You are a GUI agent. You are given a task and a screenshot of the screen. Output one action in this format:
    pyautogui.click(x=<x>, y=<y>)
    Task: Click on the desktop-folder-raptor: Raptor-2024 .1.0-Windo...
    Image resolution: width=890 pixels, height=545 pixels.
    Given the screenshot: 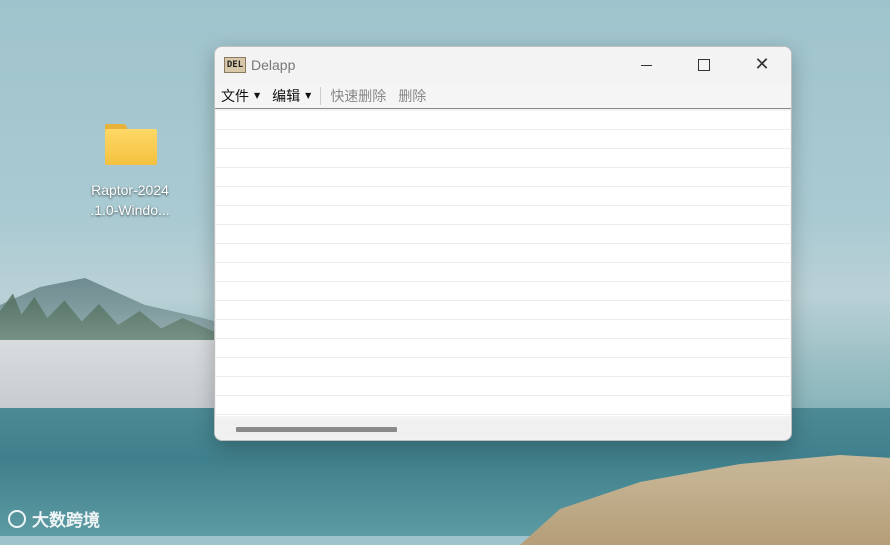 What is the action you would take?
    pyautogui.click(x=130, y=171)
    